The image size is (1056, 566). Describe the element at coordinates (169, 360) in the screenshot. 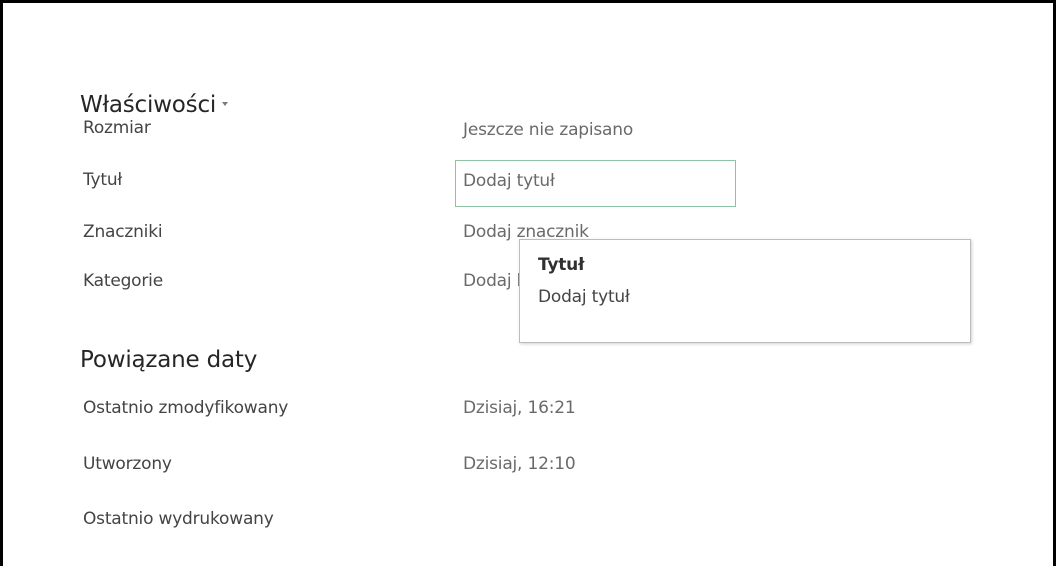

I see `related-dates-title: Powiązane daty` at that location.